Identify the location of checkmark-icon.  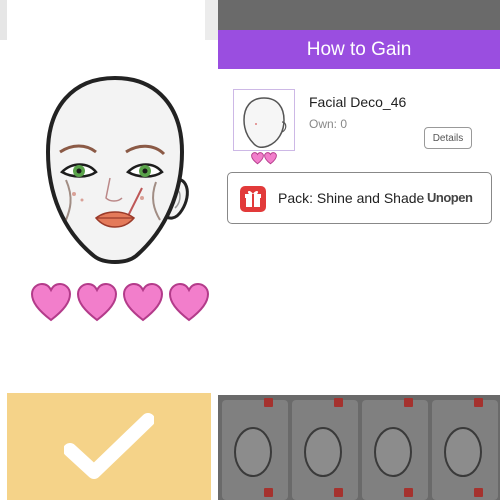
(109, 445).